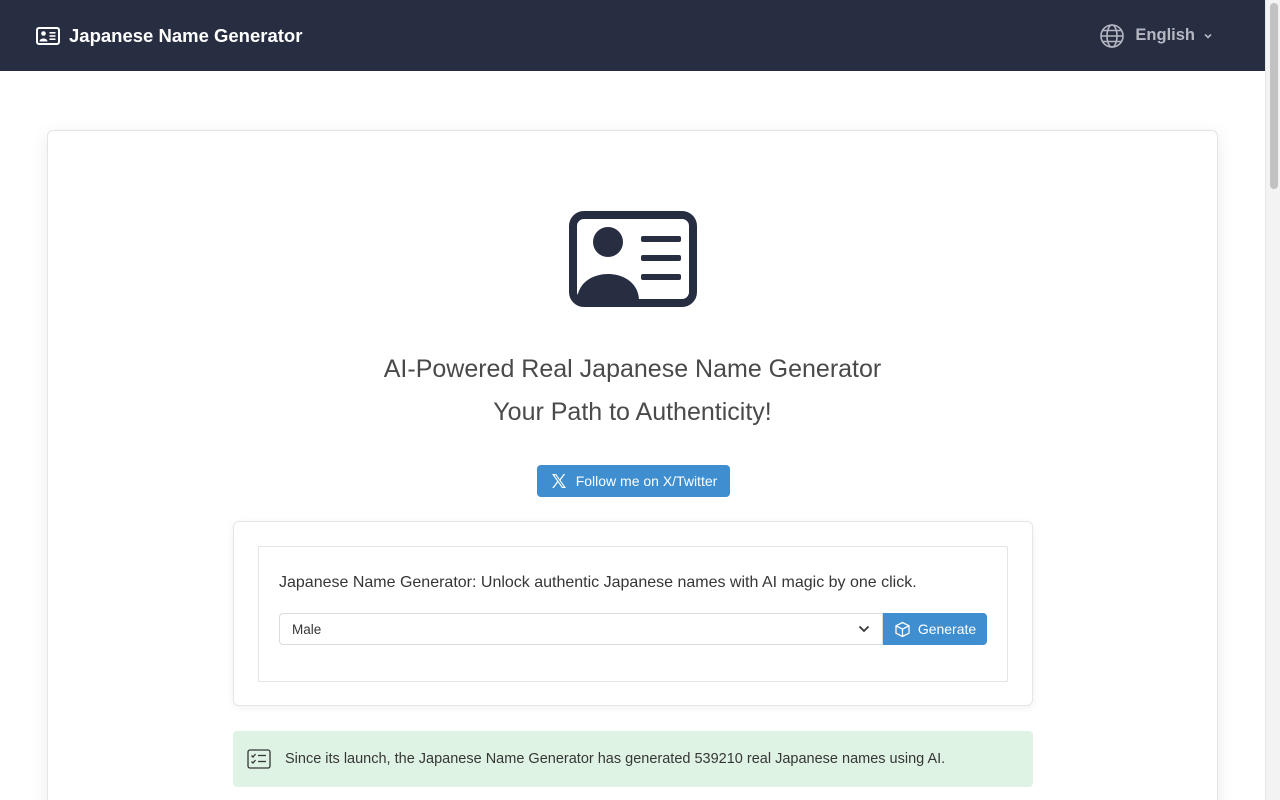 The height and width of the screenshot is (800, 1280). Describe the element at coordinates (307, 629) in the screenshot. I see `gender-select-value: Male` at that location.